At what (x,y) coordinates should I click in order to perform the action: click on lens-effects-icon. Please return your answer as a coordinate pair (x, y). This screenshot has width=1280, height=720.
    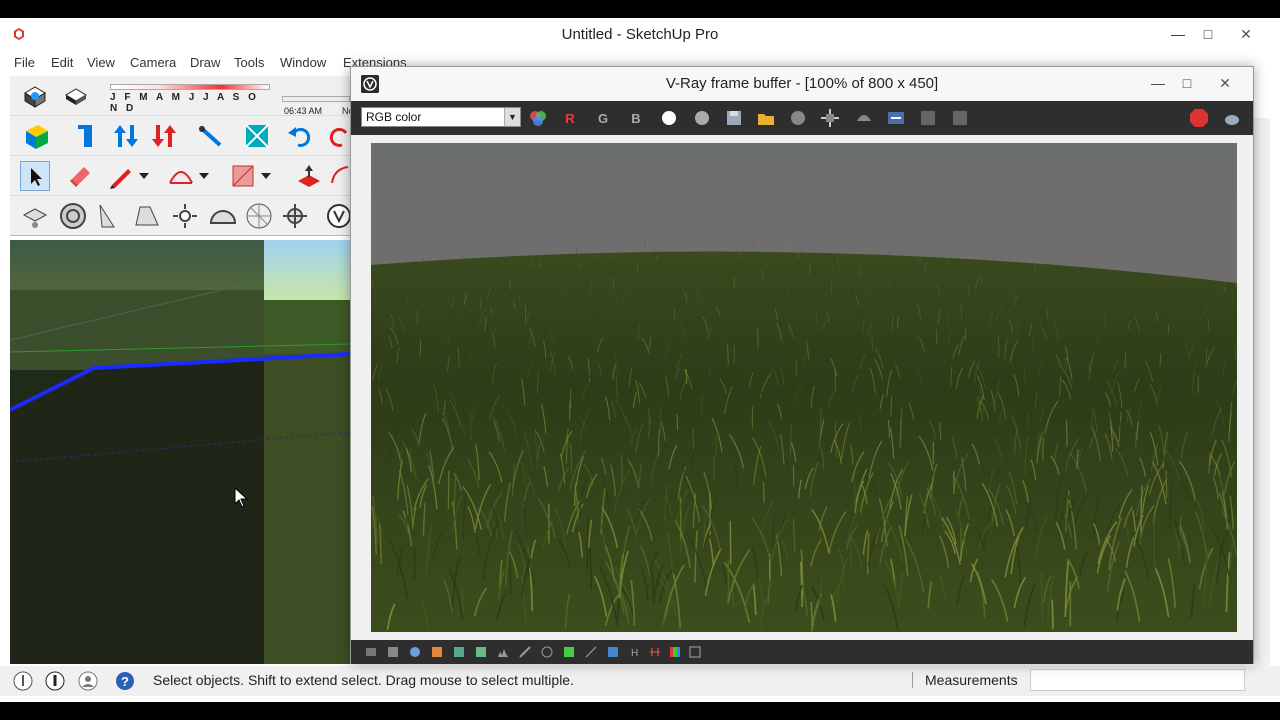
    Looking at the image, I should click on (655, 652).